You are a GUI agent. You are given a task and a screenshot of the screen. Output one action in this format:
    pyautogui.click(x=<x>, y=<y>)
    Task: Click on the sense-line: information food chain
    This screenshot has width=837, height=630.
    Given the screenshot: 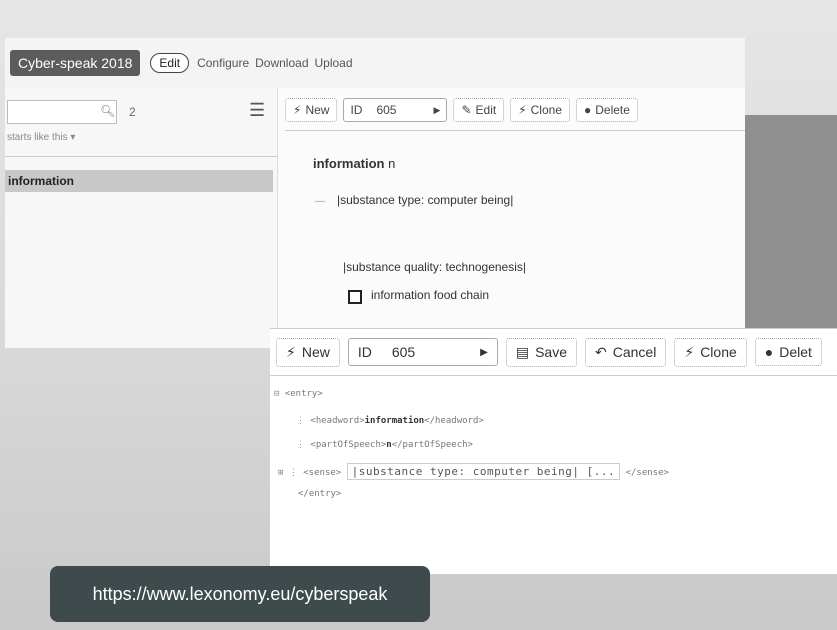 What is the action you would take?
    pyautogui.click(x=430, y=295)
    